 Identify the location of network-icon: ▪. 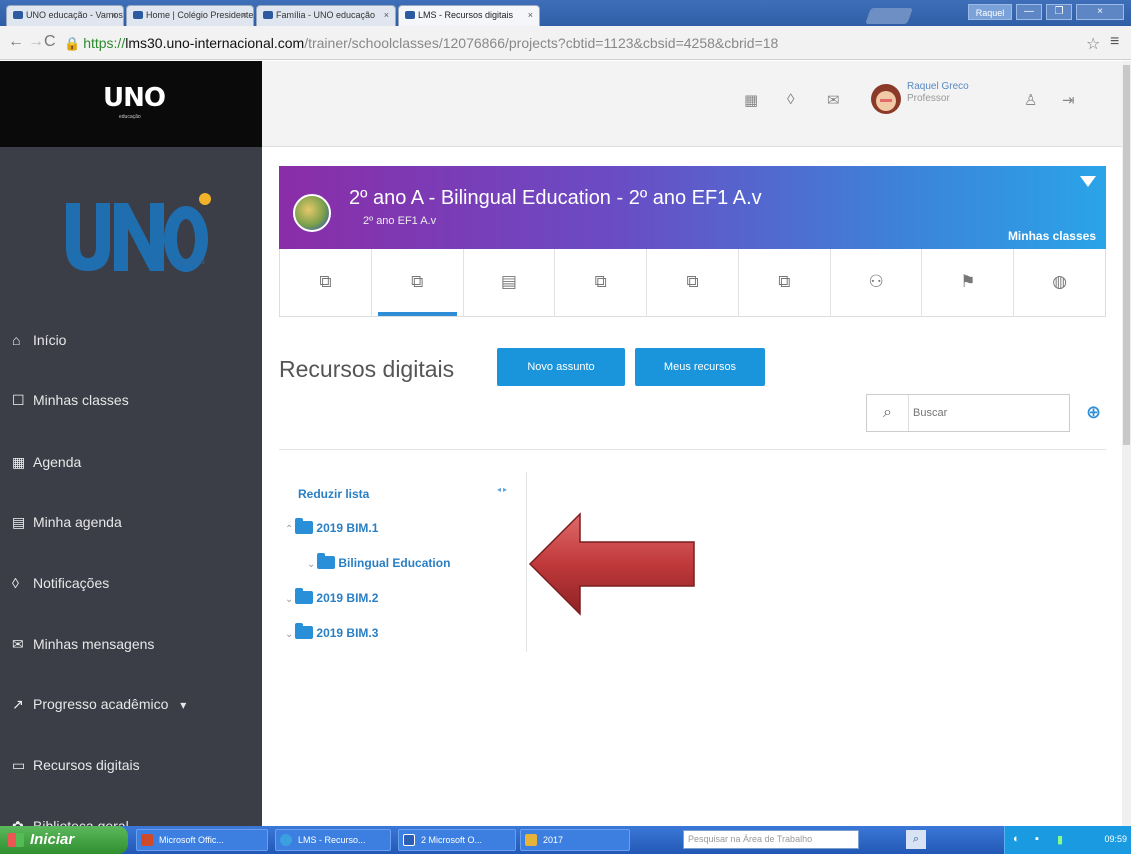
(1037, 839).